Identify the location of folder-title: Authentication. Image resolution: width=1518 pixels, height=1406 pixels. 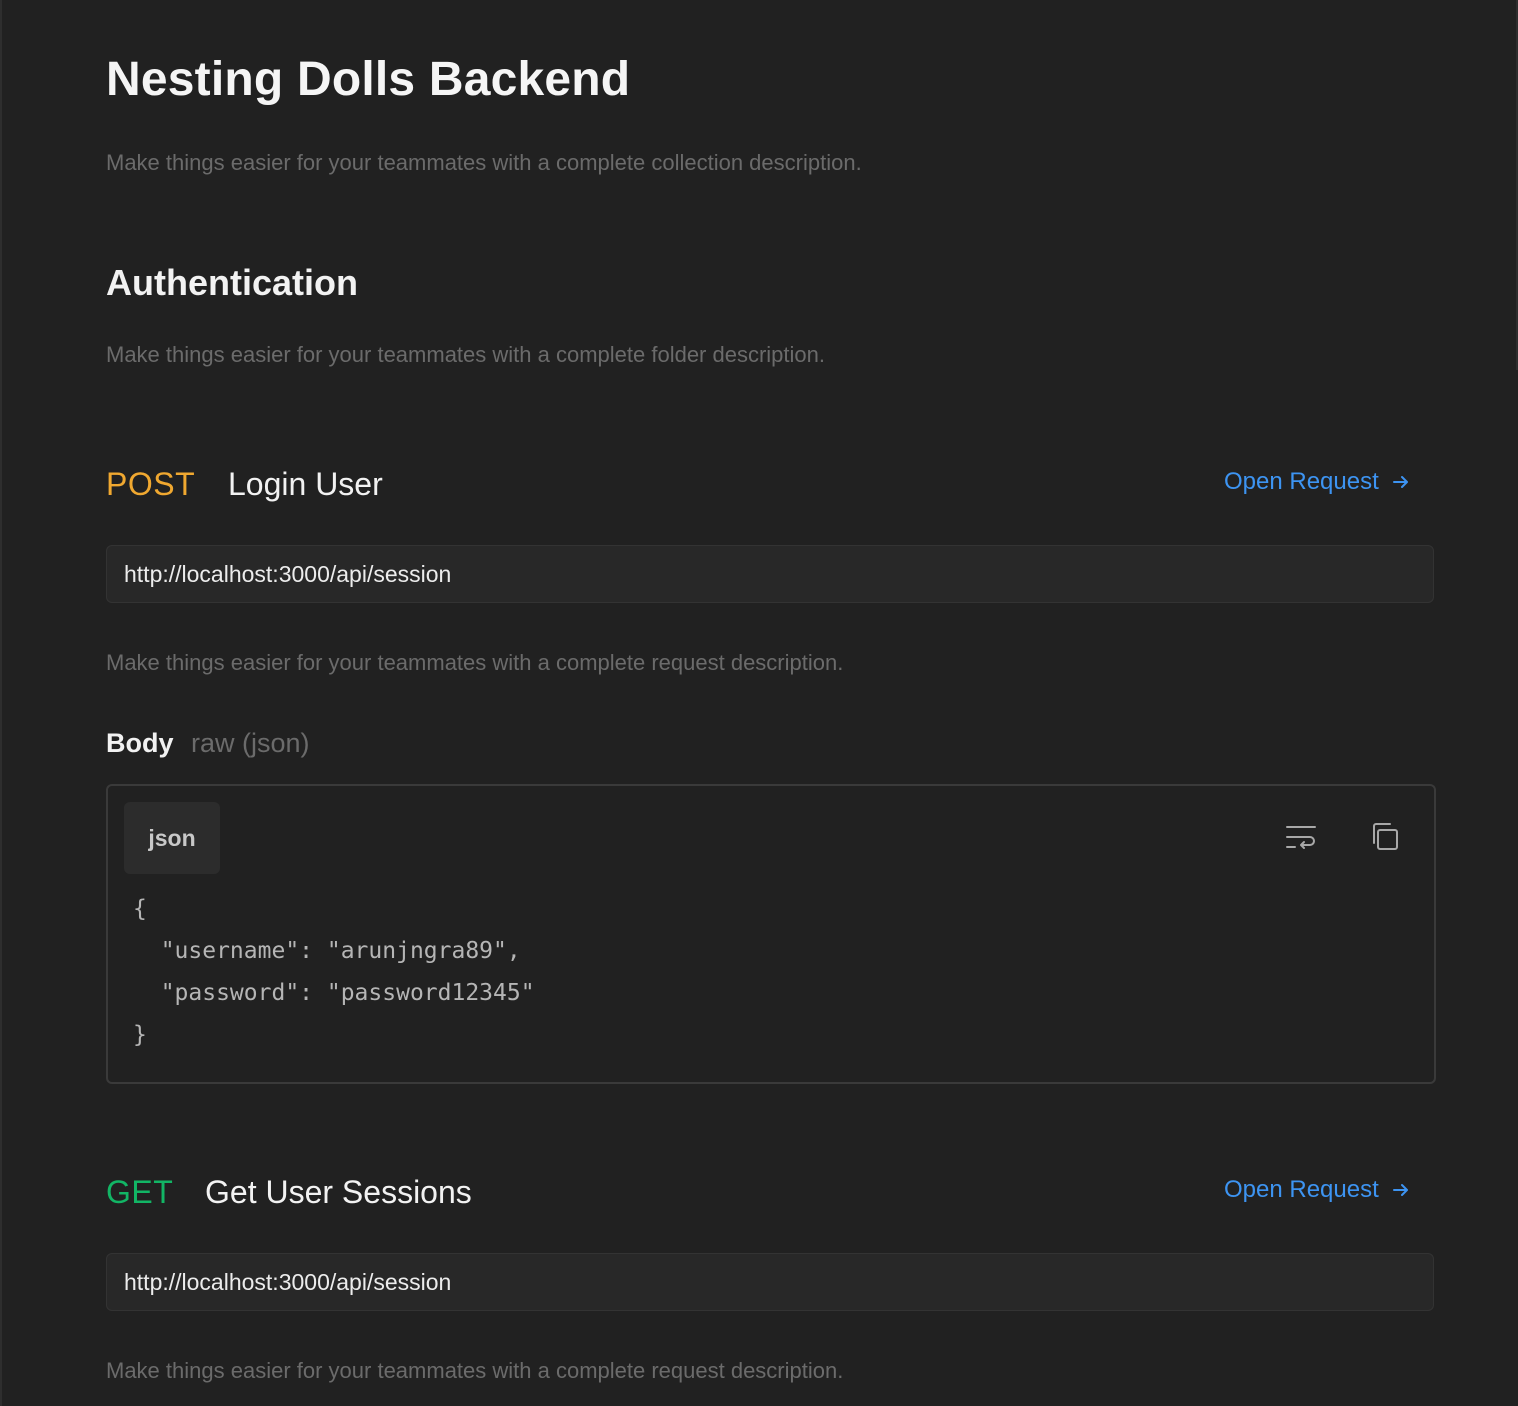
(232, 282).